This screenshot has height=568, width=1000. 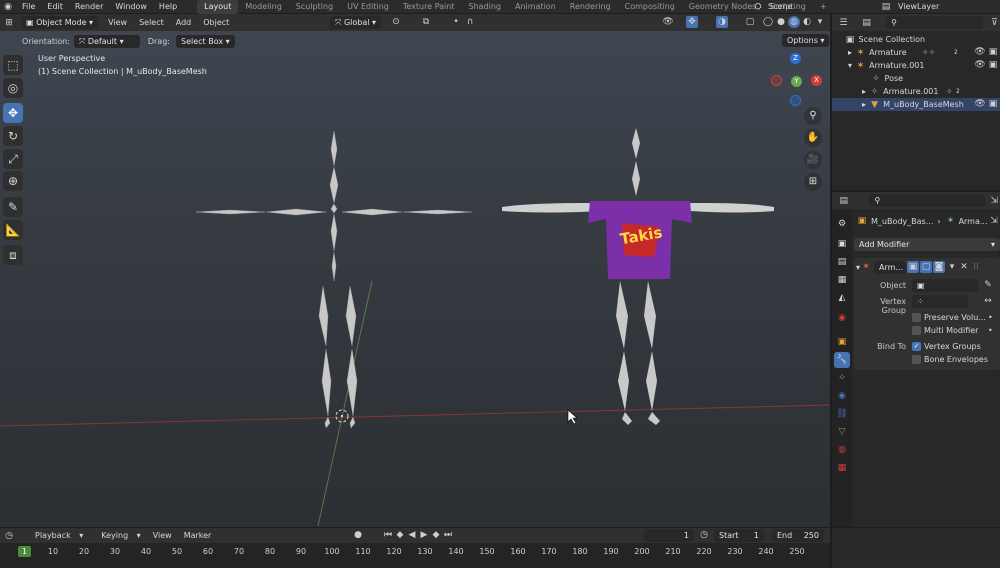 What do you see at coordinates (184, 22) in the screenshot?
I see `menu-add: Add` at bounding box center [184, 22].